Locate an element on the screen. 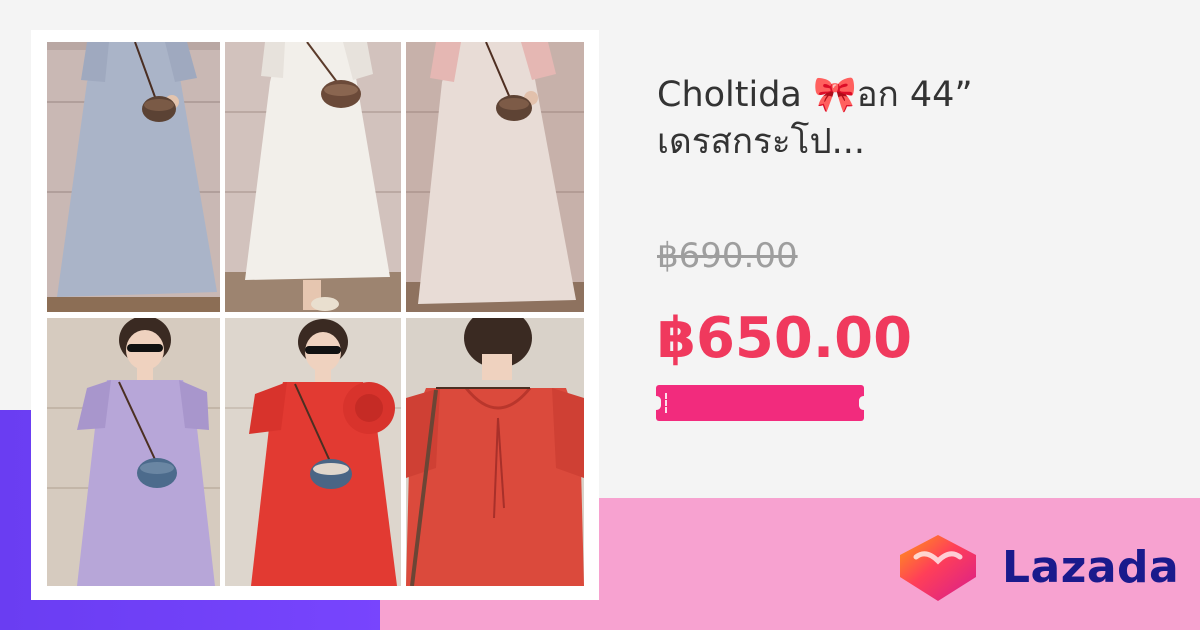  voucher-badge is located at coordinates (760, 403).